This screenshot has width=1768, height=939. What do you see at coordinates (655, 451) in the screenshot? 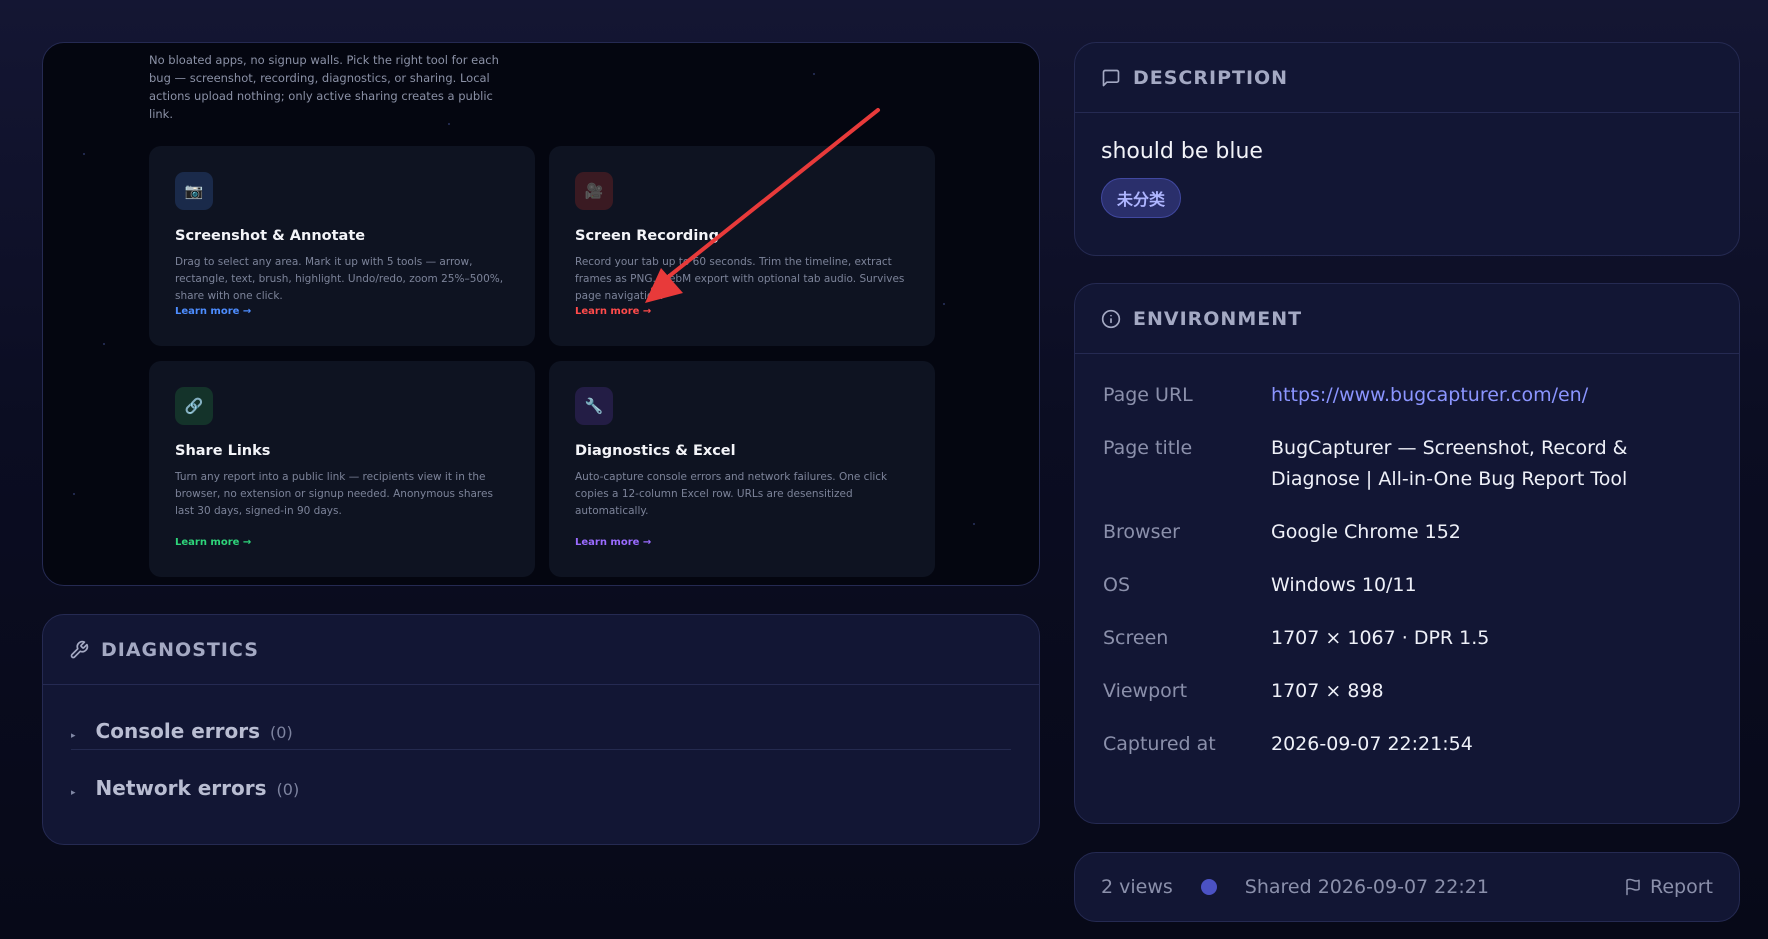
I see `feature-title: Diagnostics & Excel` at bounding box center [655, 451].